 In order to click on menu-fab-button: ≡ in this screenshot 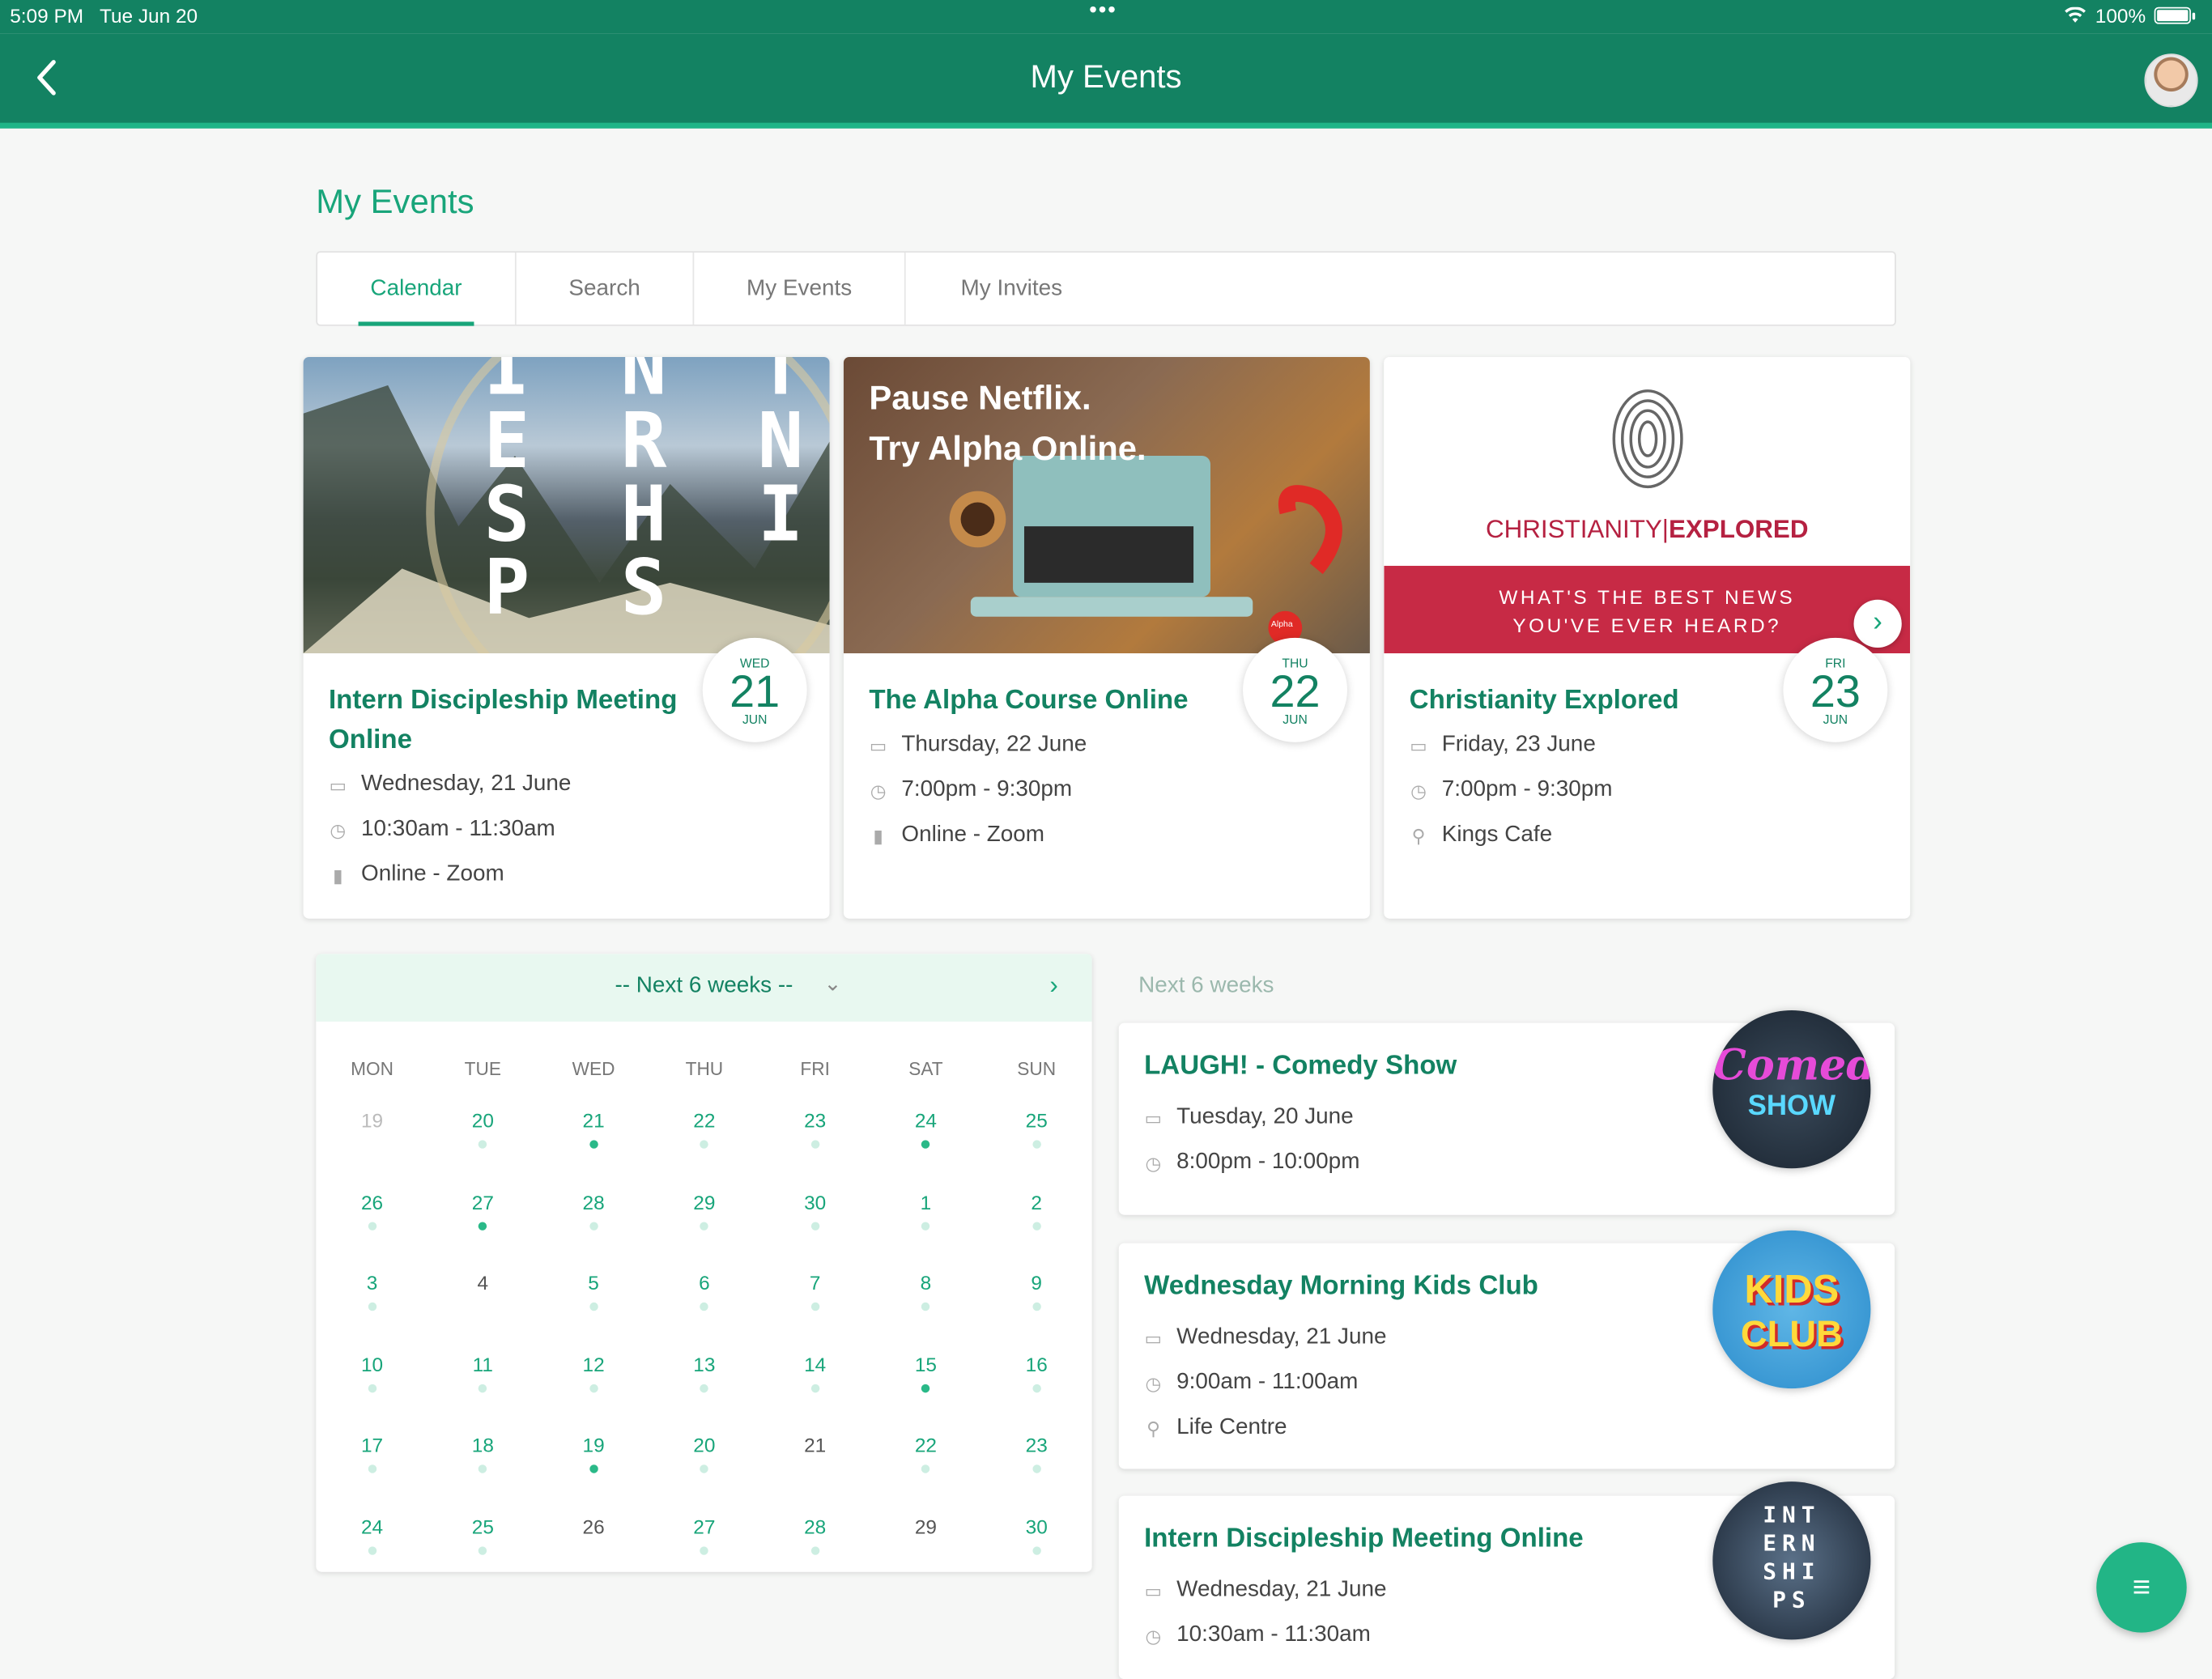, I will do `click(2142, 1588)`.